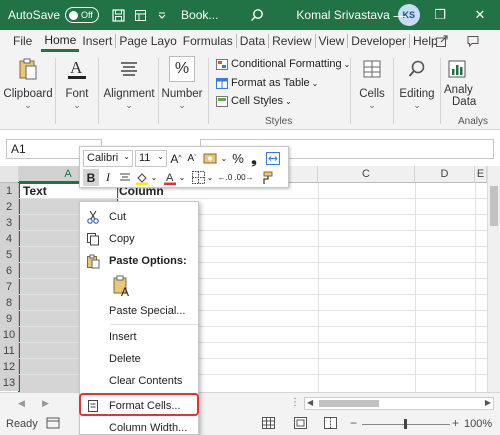 This screenshot has height=435, width=500. Describe the element at coordinates (139, 381) in the screenshot. I see `menu-item-clear-contents: Clear Contents` at that location.